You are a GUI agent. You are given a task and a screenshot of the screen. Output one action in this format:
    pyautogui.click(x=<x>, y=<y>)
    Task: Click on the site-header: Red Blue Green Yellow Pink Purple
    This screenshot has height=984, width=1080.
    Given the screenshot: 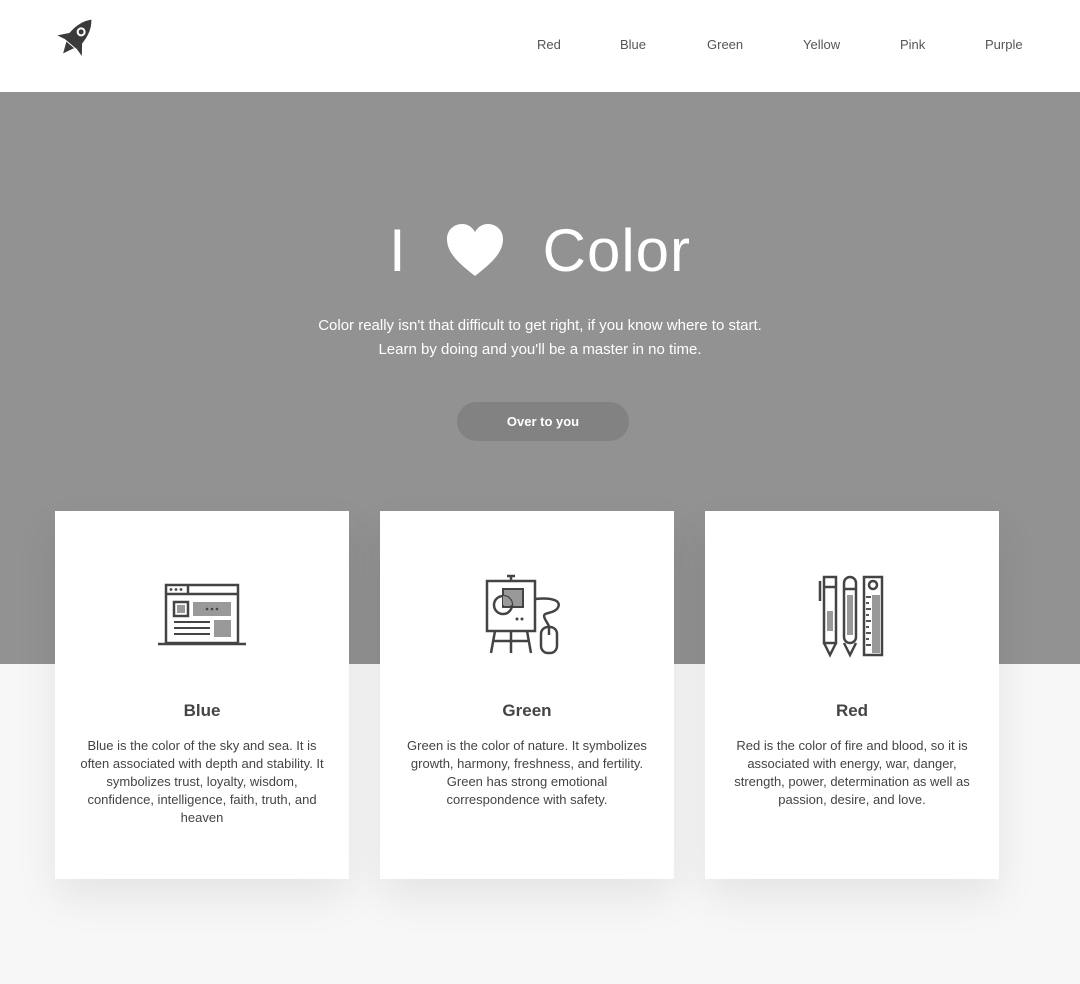 What is the action you would take?
    pyautogui.click(x=540, y=46)
    